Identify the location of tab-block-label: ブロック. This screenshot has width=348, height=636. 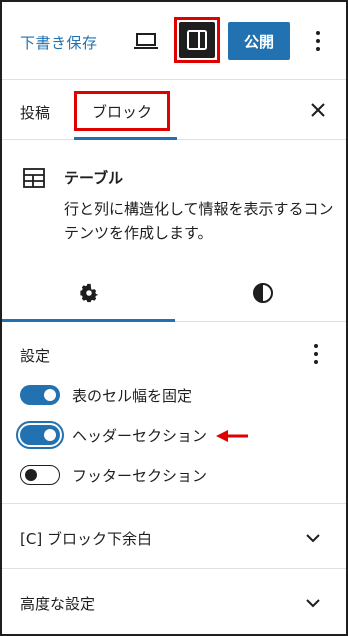
(121, 111).